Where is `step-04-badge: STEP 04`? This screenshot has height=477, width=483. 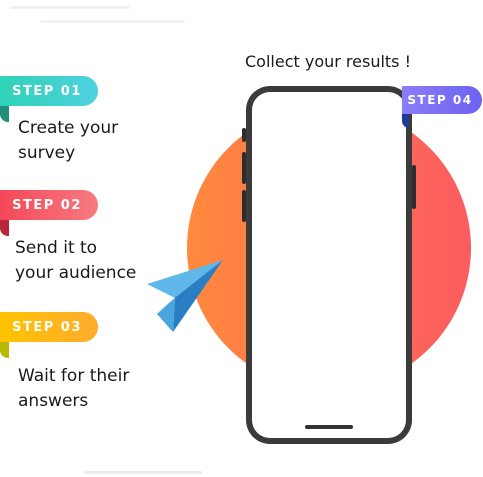 step-04-badge: STEP 04 is located at coordinates (442, 107).